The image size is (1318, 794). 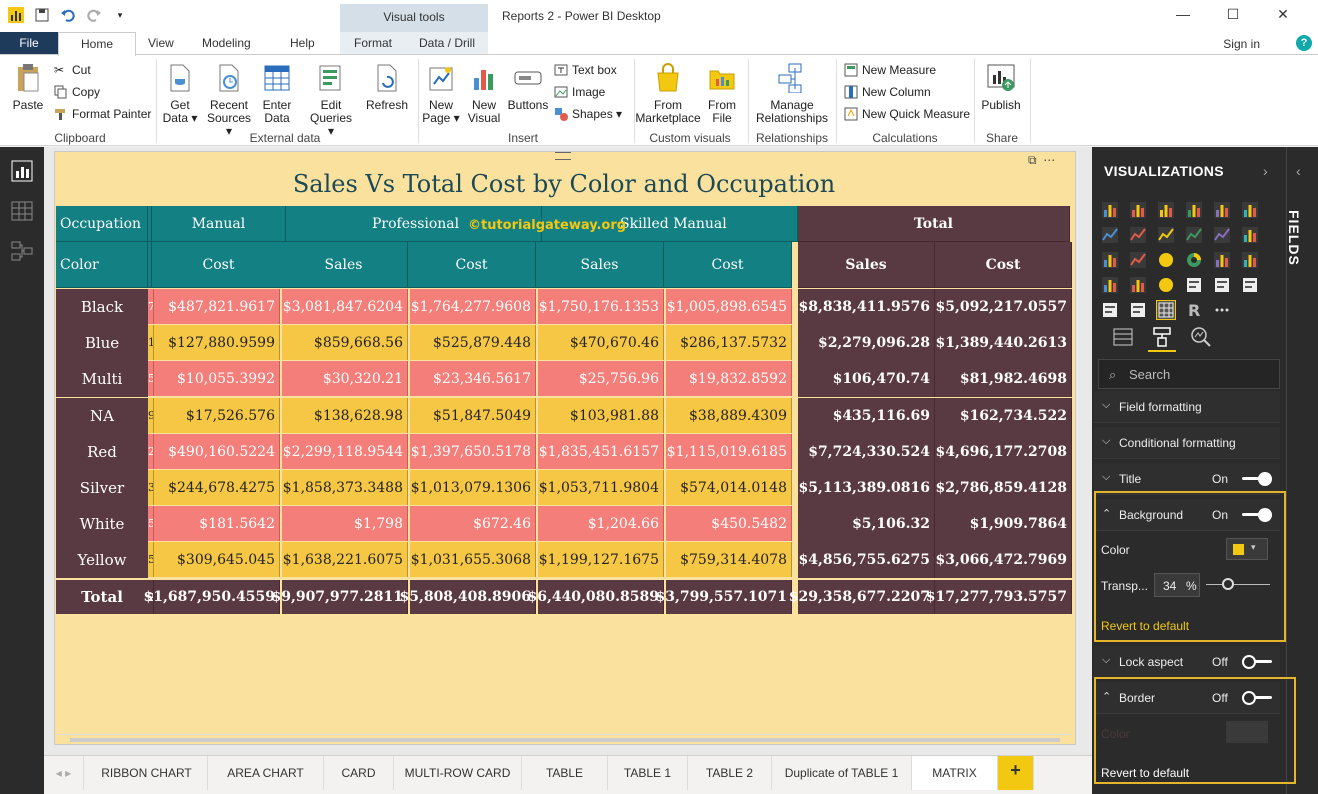 What do you see at coordinates (601, 342) in the screenshot?
I see `data-cell: $470,670.46` at bounding box center [601, 342].